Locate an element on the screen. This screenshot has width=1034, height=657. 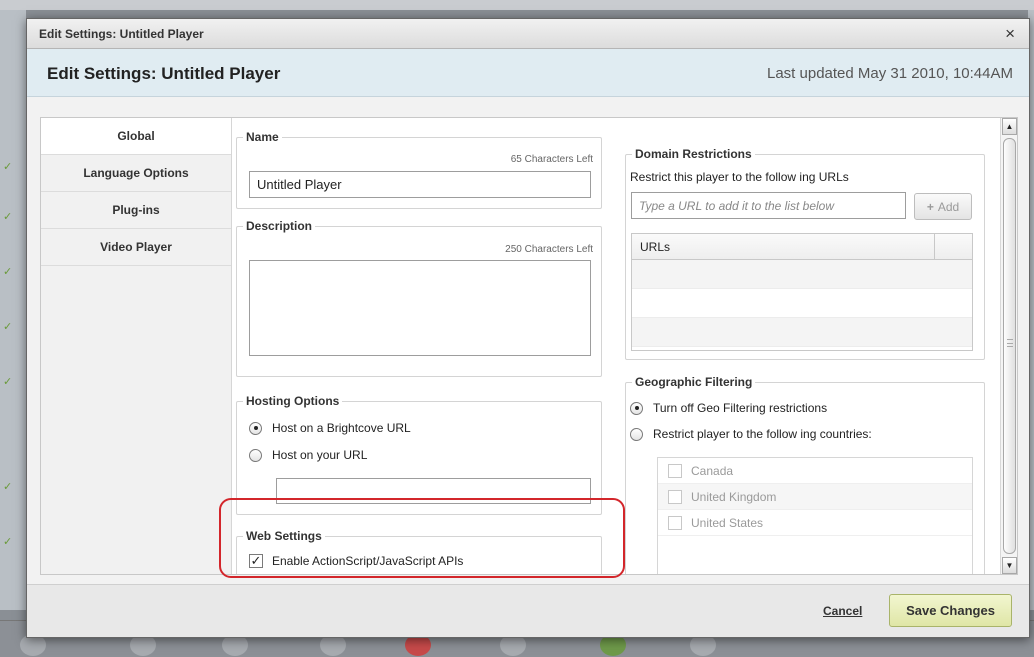
tab-global: Global is located at coordinates (136, 136).